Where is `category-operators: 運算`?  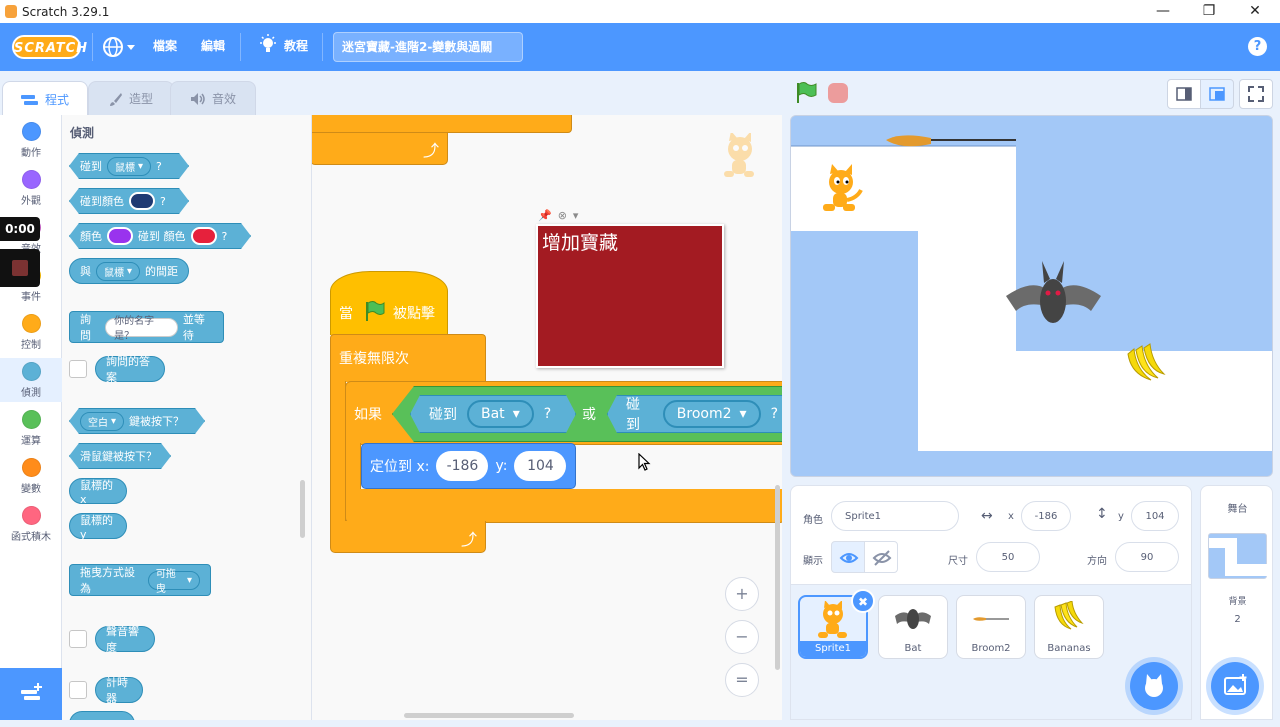 category-operators: 運算 is located at coordinates (31, 428).